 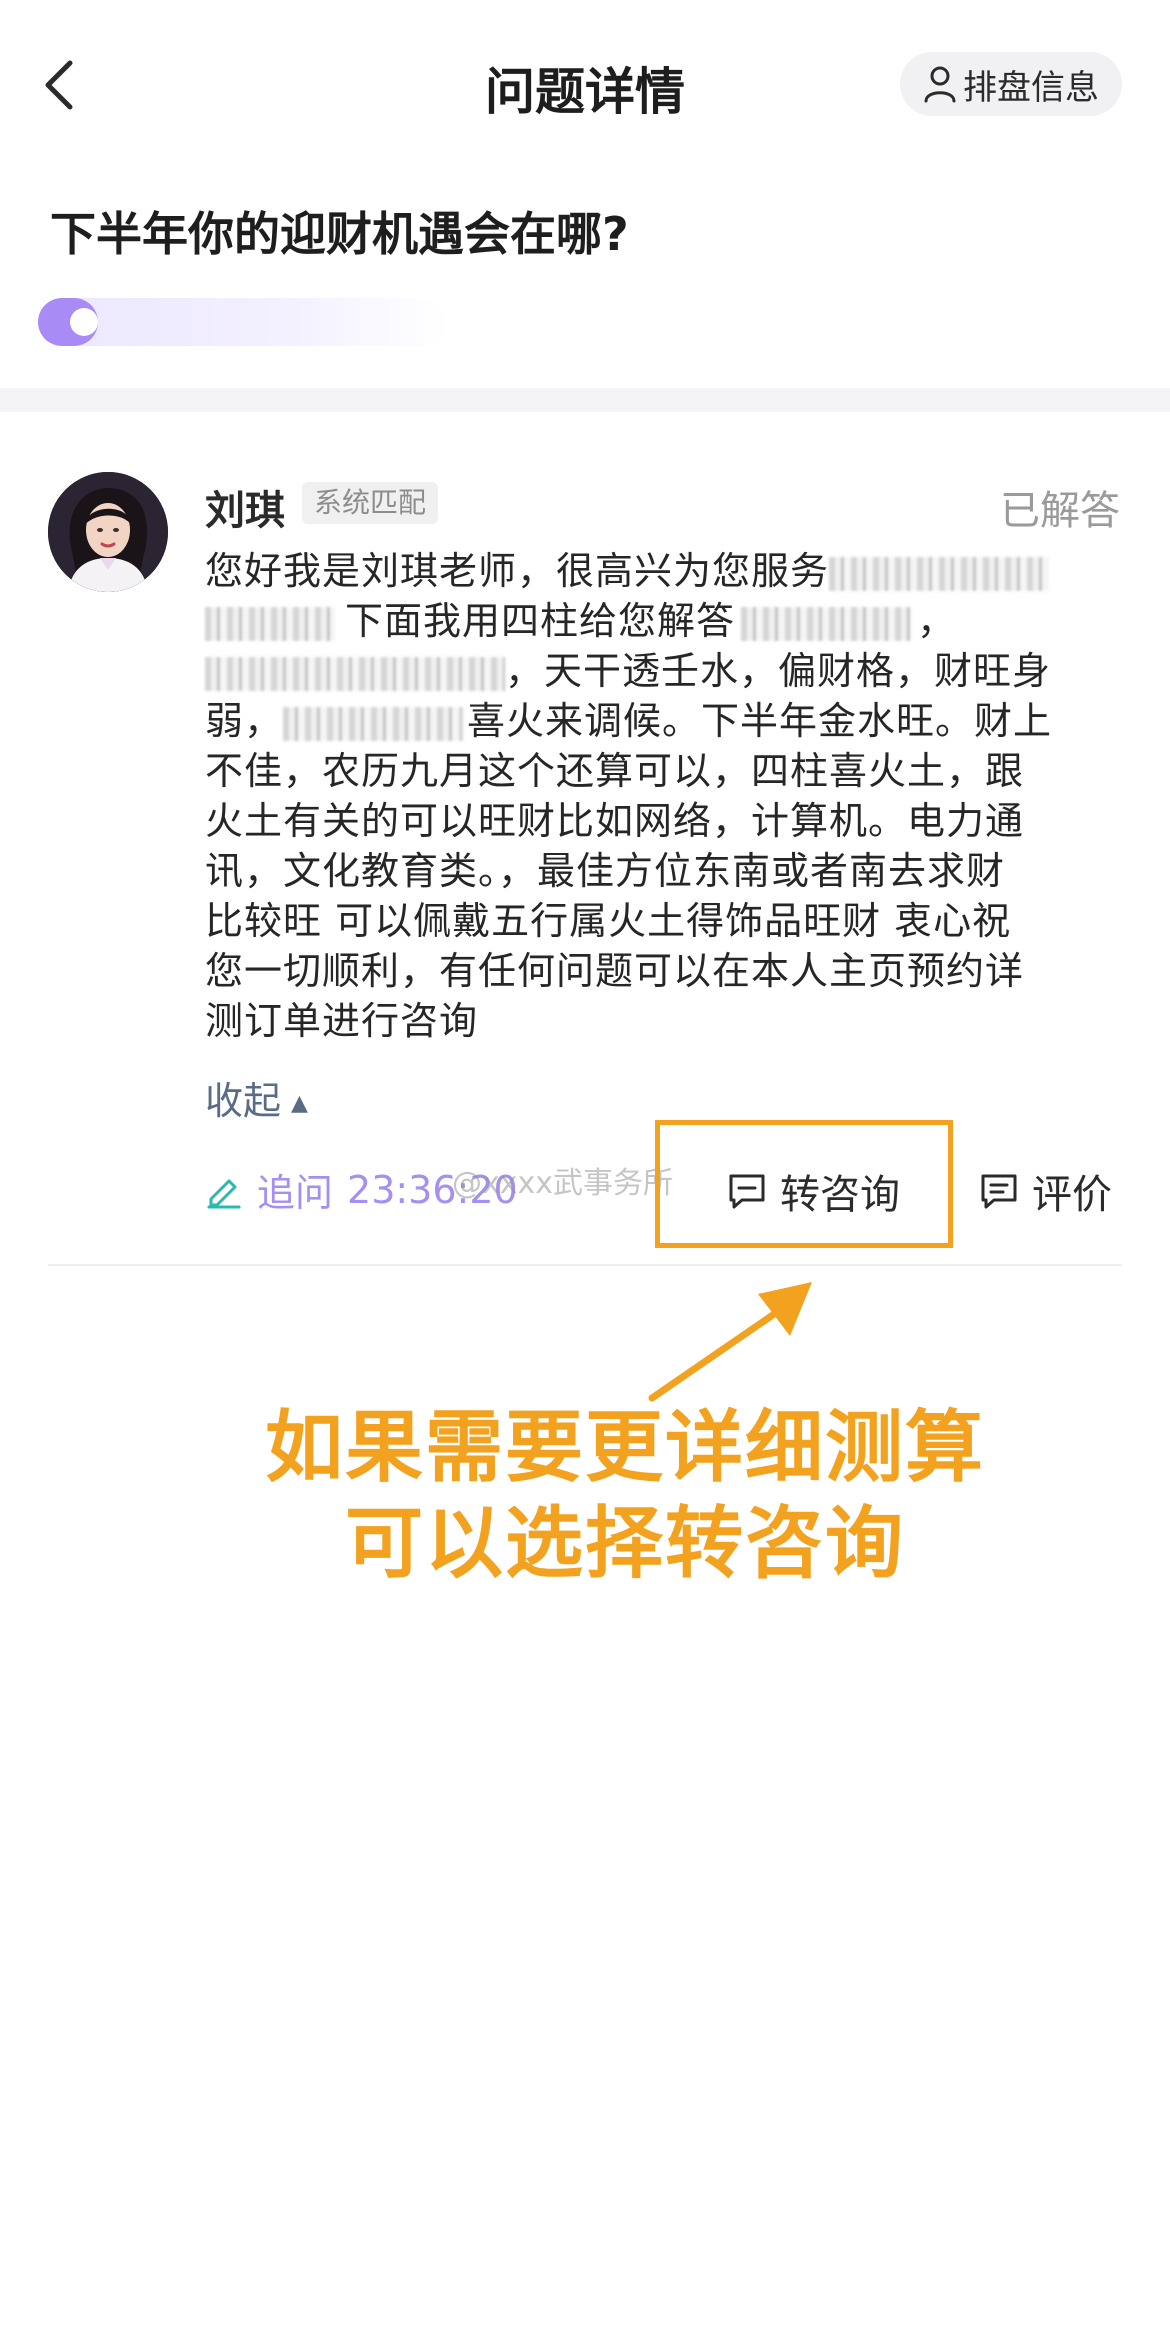 I want to click on watermark: @xxxx武事务所, so click(x=563, y=1183).